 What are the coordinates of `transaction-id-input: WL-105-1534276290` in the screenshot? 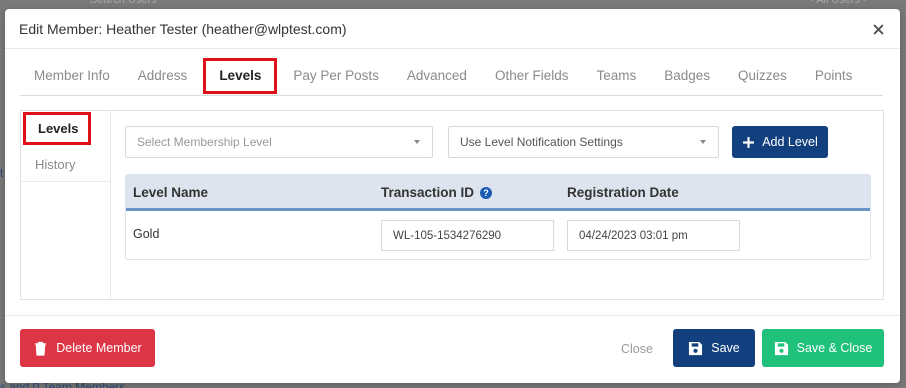 It's located at (467, 235).